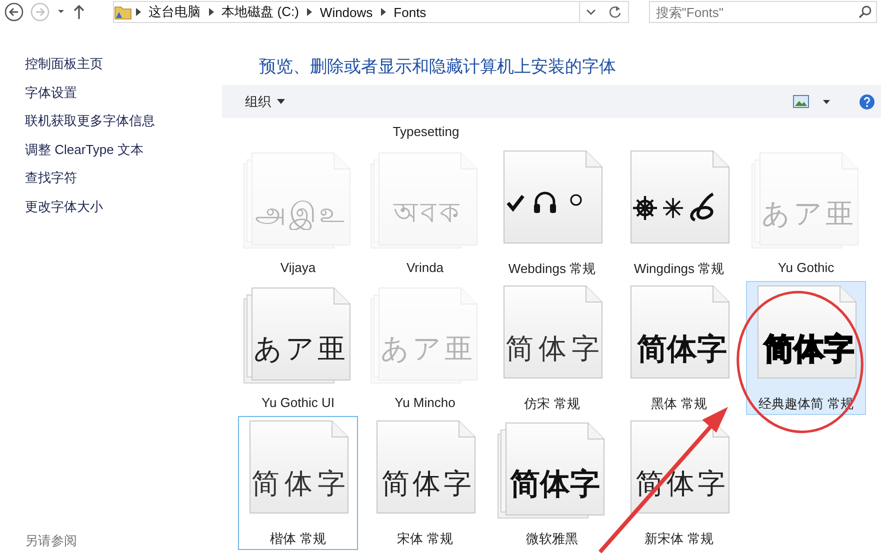 The width and height of the screenshot is (881, 555). I want to click on font-name: Typesetting, so click(426, 131).